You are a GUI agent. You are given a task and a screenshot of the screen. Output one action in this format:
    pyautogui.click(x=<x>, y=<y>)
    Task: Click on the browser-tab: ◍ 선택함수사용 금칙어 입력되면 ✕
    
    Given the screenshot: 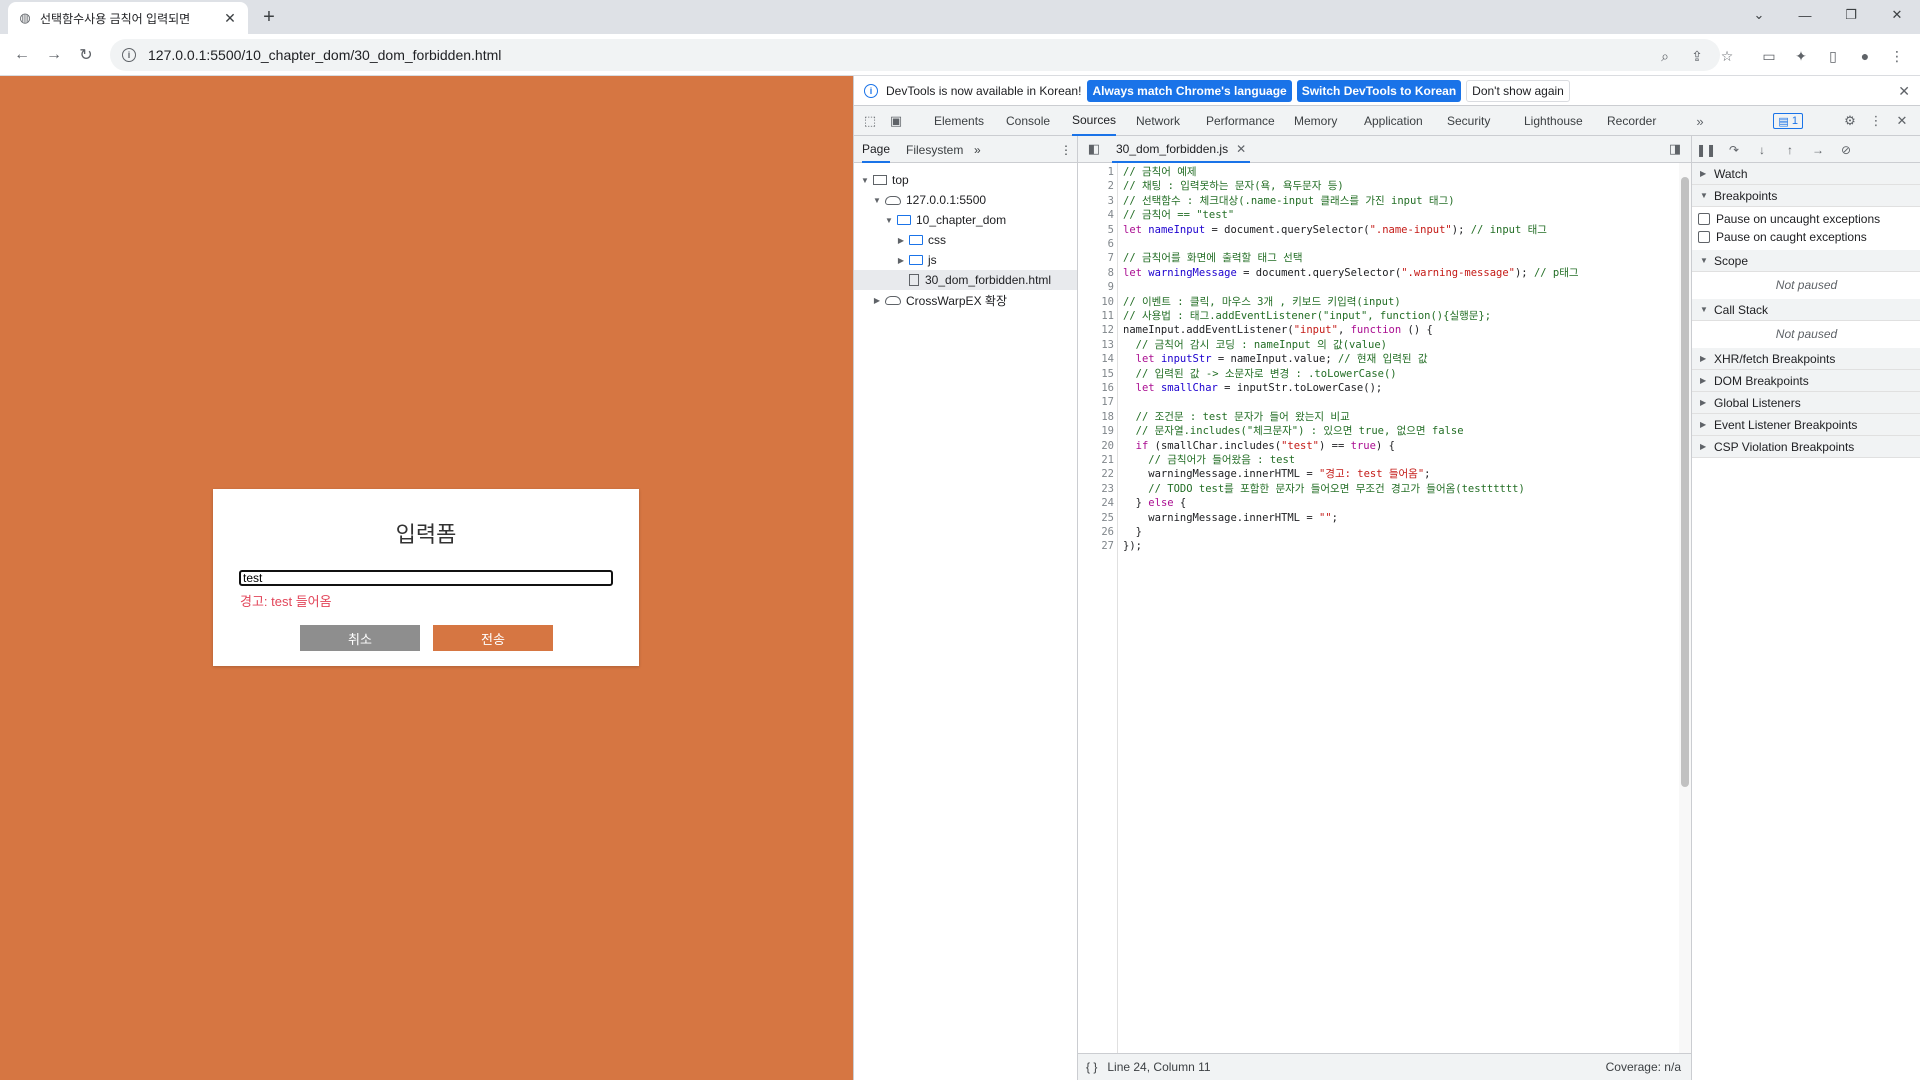 What is the action you would take?
    pyautogui.click(x=128, y=18)
    